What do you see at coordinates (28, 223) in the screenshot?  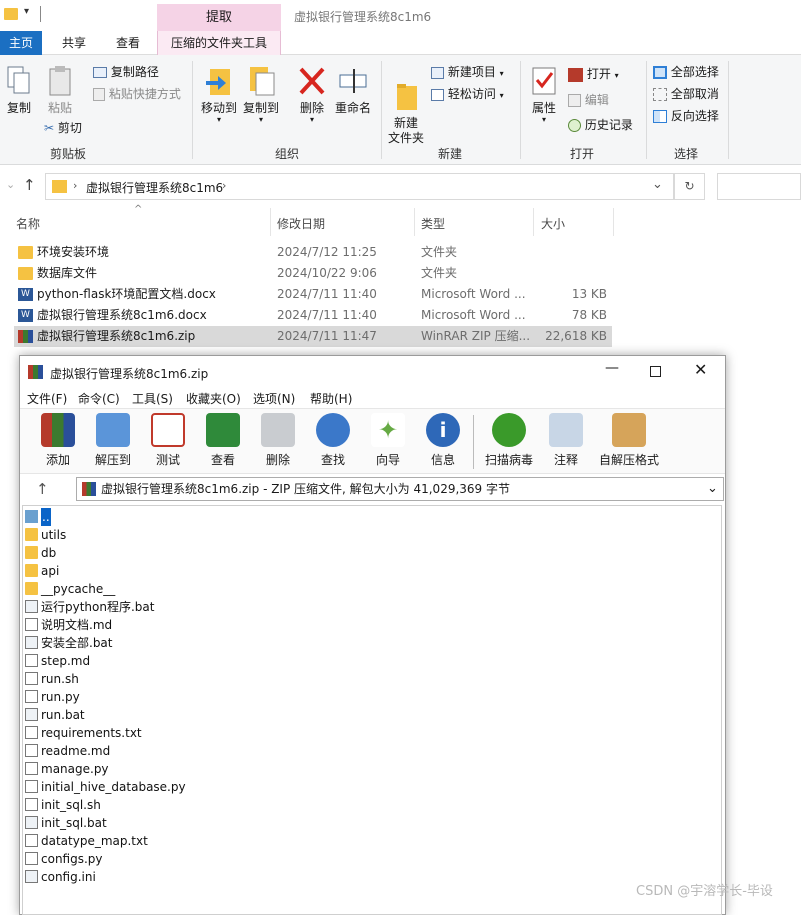 I see `column-name: 名称` at bounding box center [28, 223].